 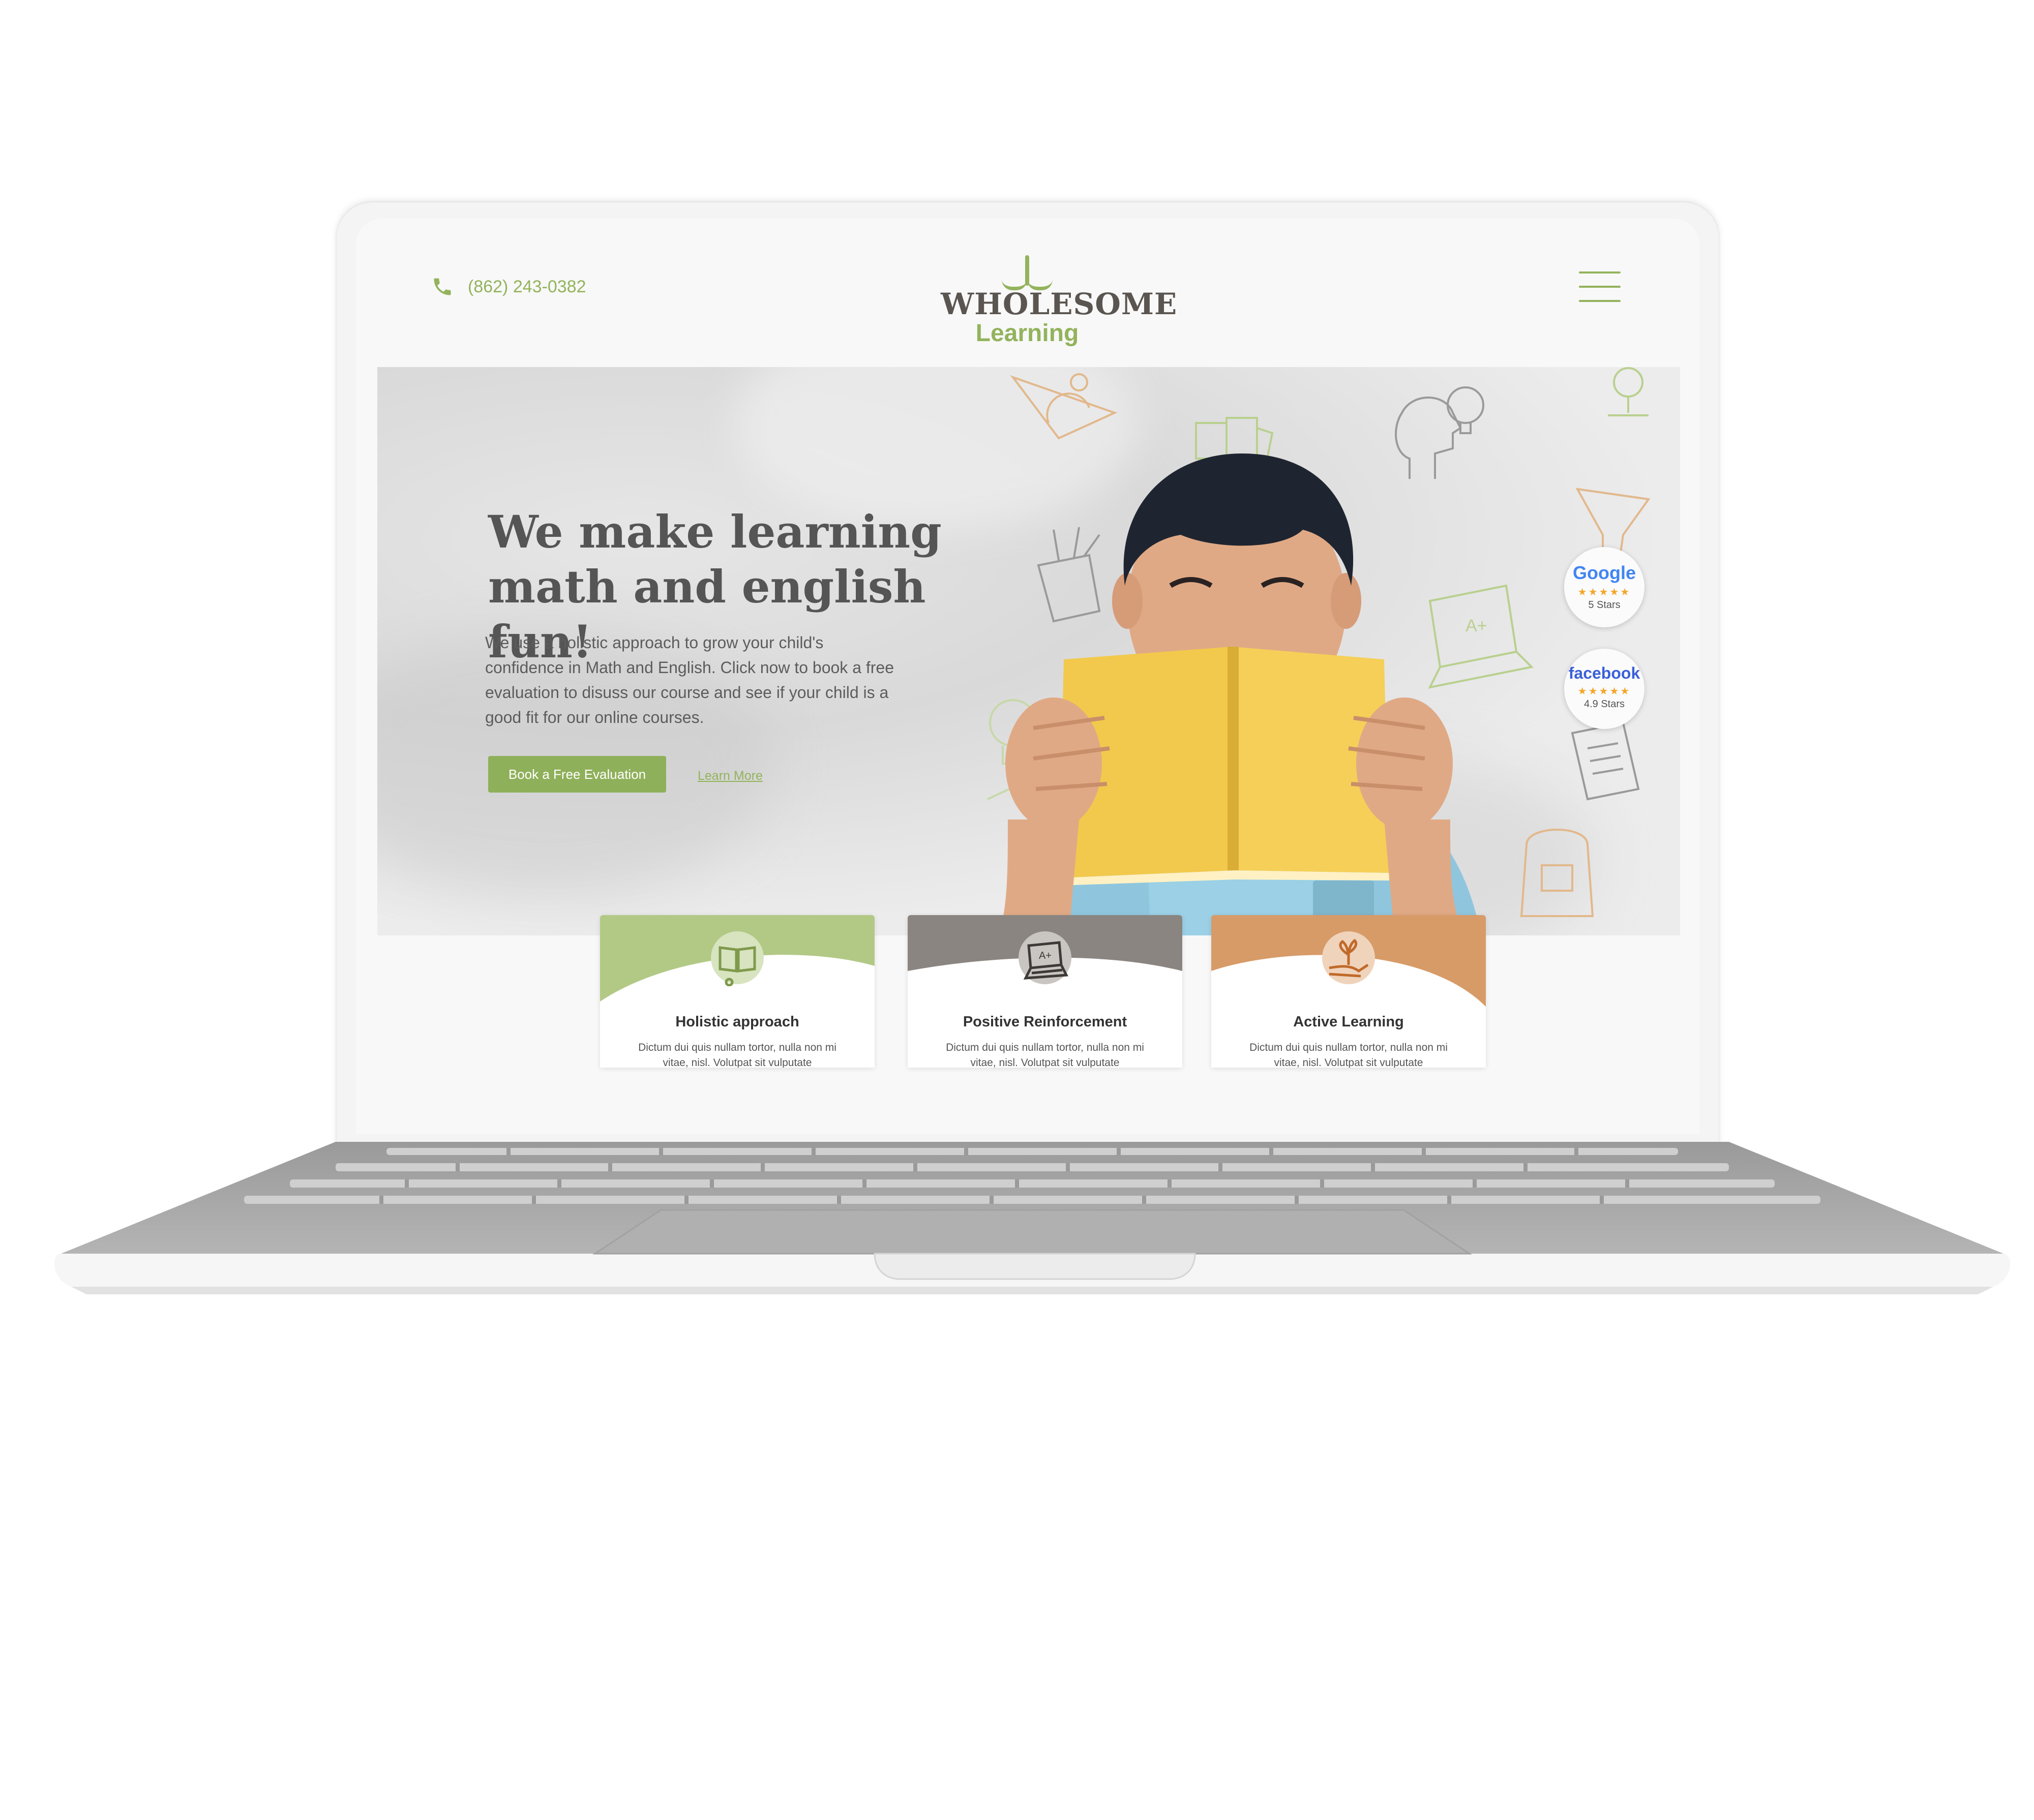 What do you see at coordinates (1027, 333) in the screenshot?
I see `logo-word-learning: Learning` at bounding box center [1027, 333].